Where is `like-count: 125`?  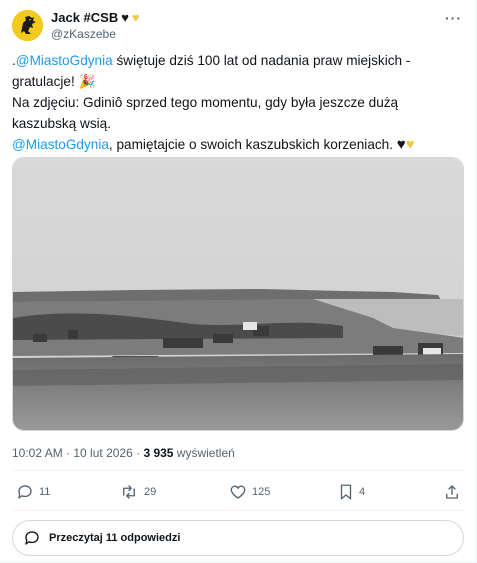 like-count: 125 is located at coordinates (261, 492).